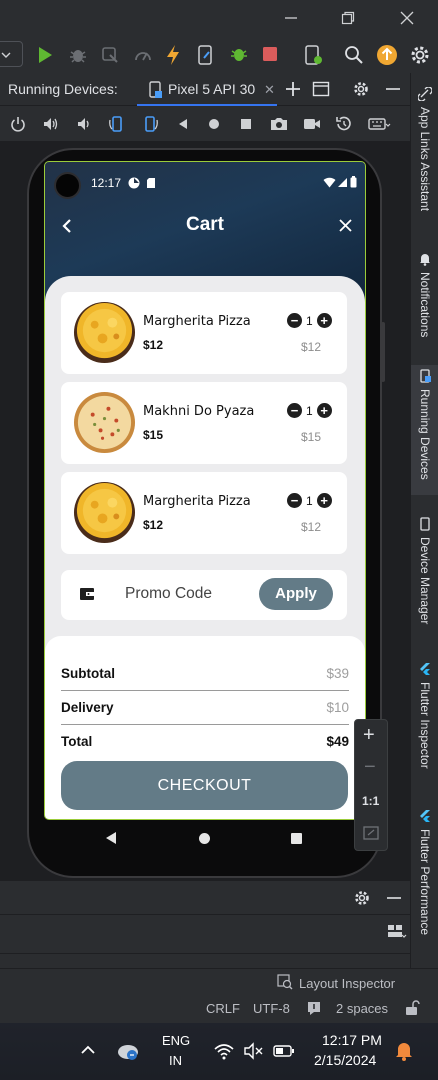  What do you see at coordinates (212, 89) in the screenshot?
I see `tab-pixel5-label: Pixel 5 API 30` at bounding box center [212, 89].